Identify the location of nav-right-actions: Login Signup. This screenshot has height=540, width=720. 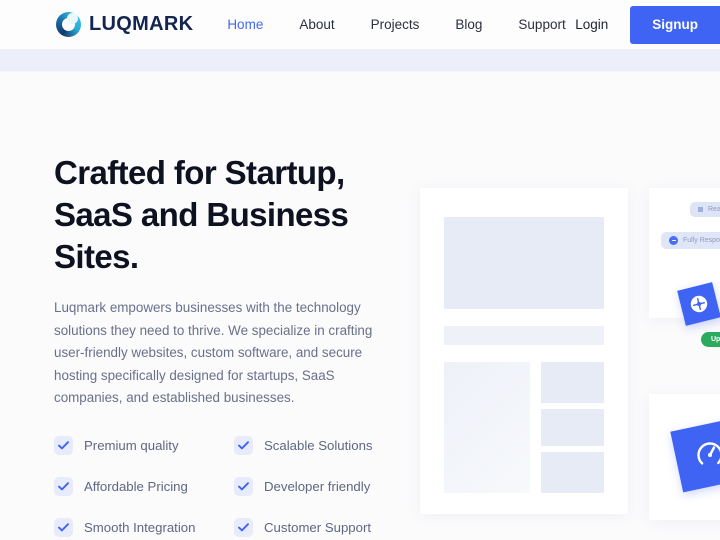
(647, 25).